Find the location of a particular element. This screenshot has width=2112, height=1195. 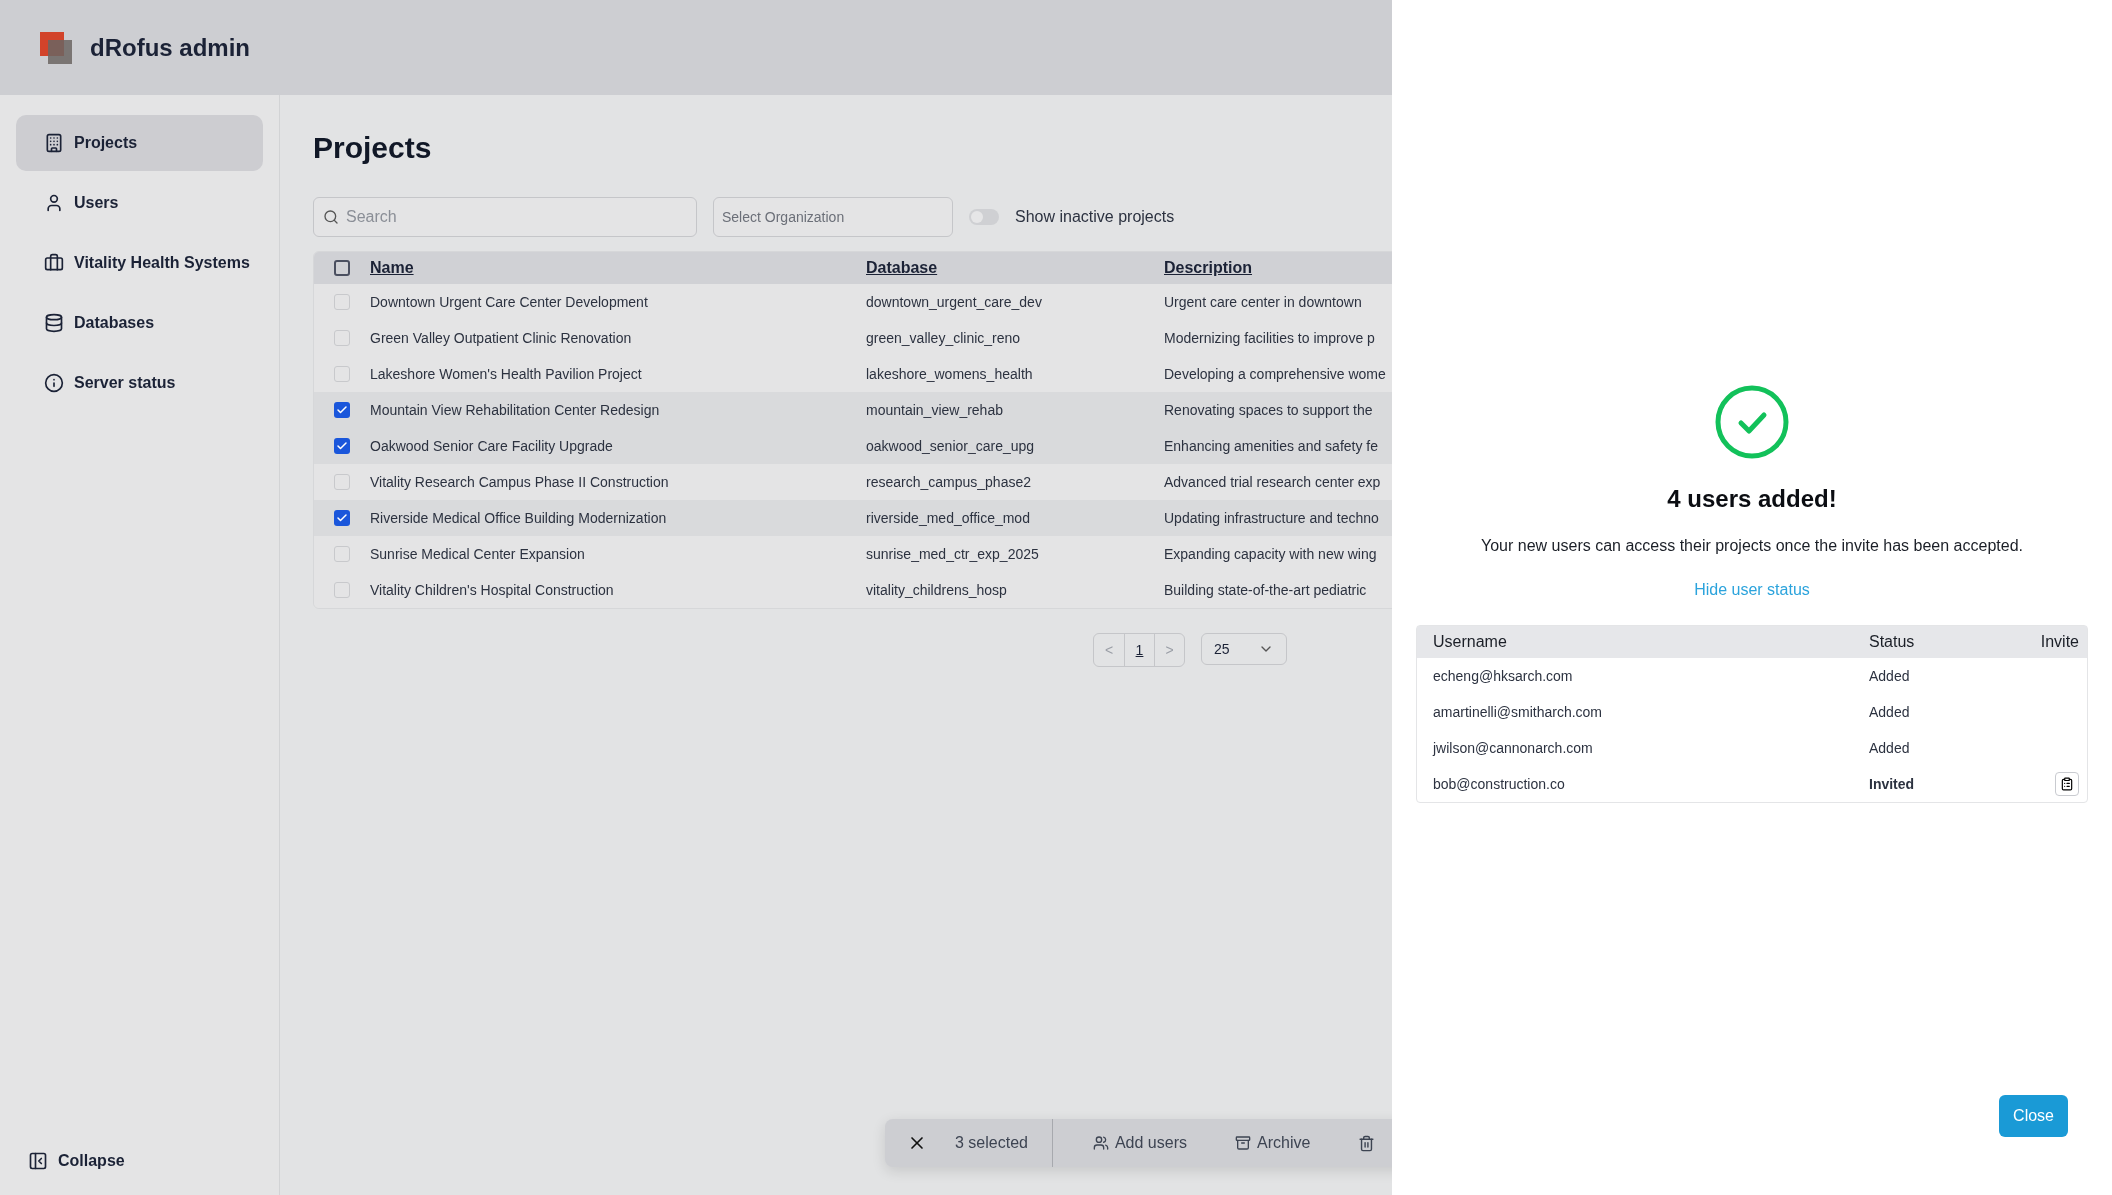

bulk-action-button: Add users is located at coordinates (1139, 1143).